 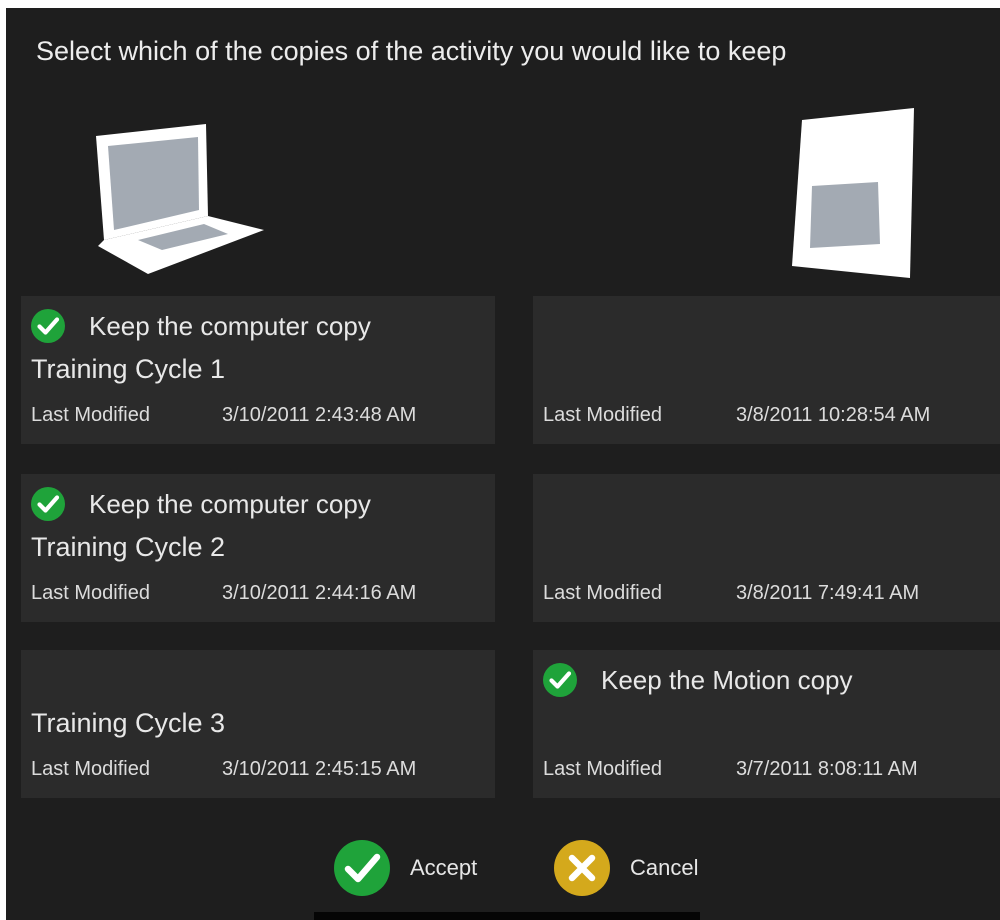 I want to click on cancel-label: Cancel, so click(x=664, y=867).